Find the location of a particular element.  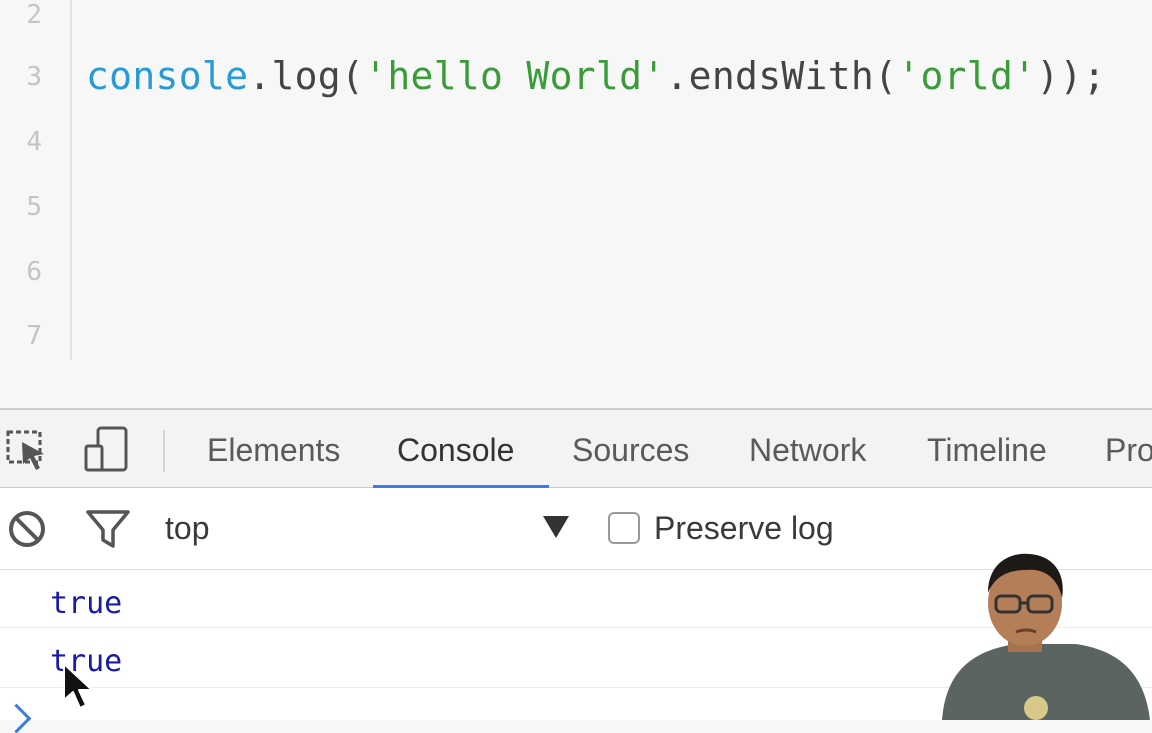

code-token-method: log( is located at coordinates (318, 76).